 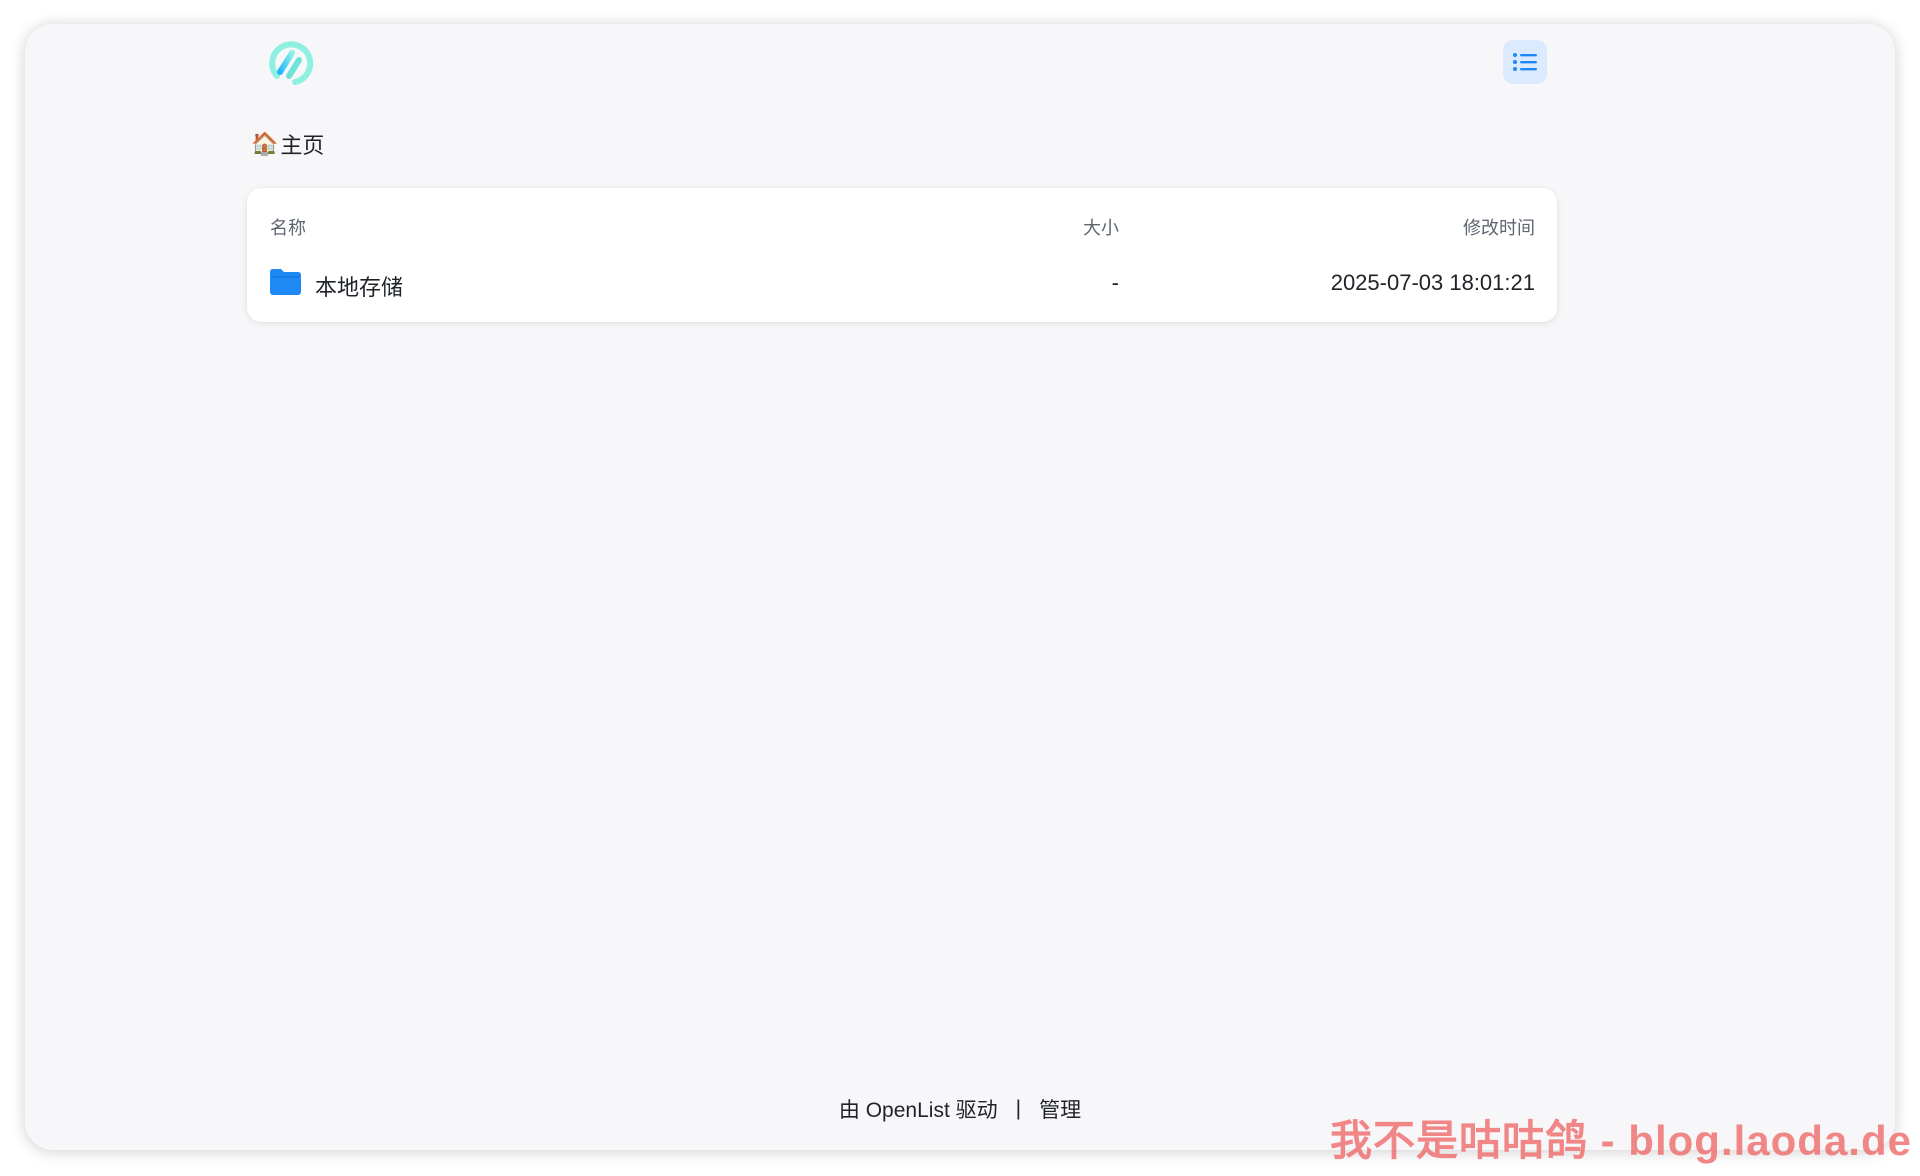 What do you see at coordinates (1060, 1109) in the screenshot?
I see `manage-link: 管理` at bounding box center [1060, 1109].